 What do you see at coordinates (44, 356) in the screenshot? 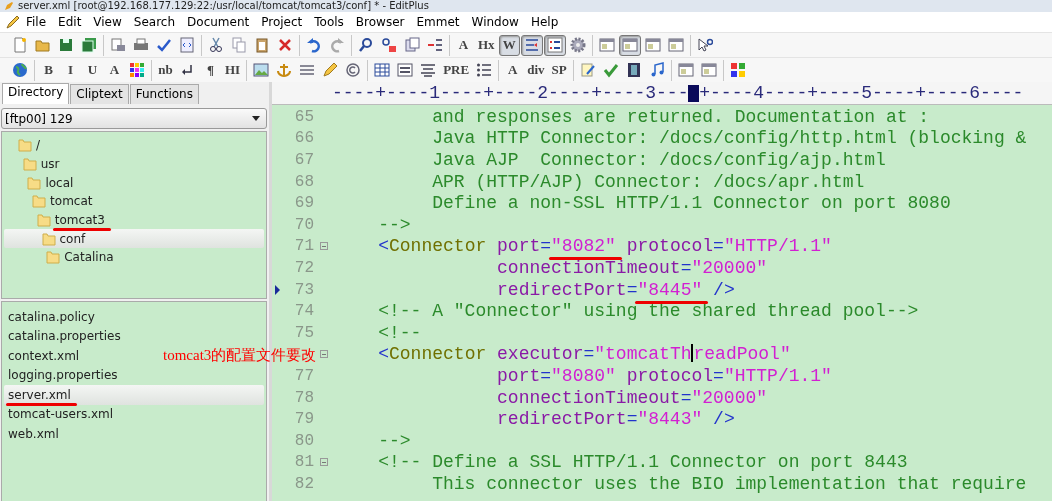
I see `list-entry: context.xml` at bounding box center [44, 356].